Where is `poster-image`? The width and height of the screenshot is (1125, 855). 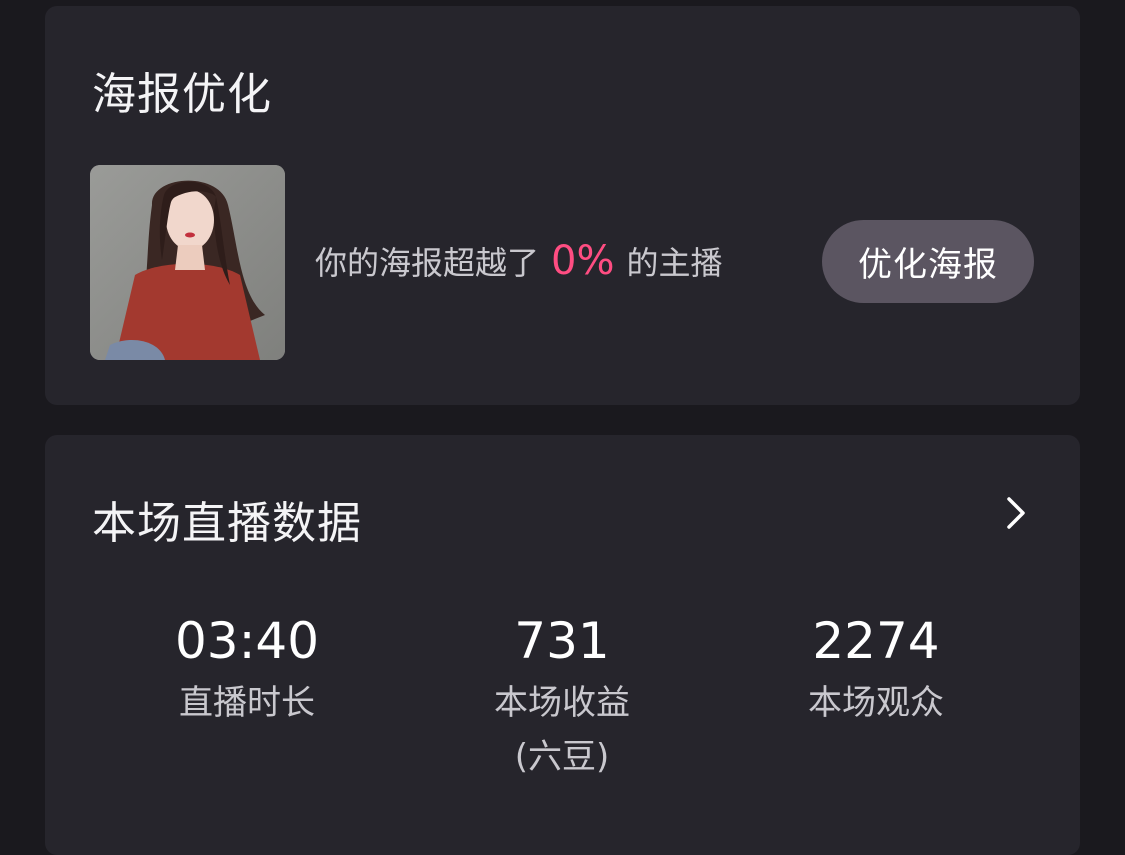 poster-image is located at coordinates (187, 262).